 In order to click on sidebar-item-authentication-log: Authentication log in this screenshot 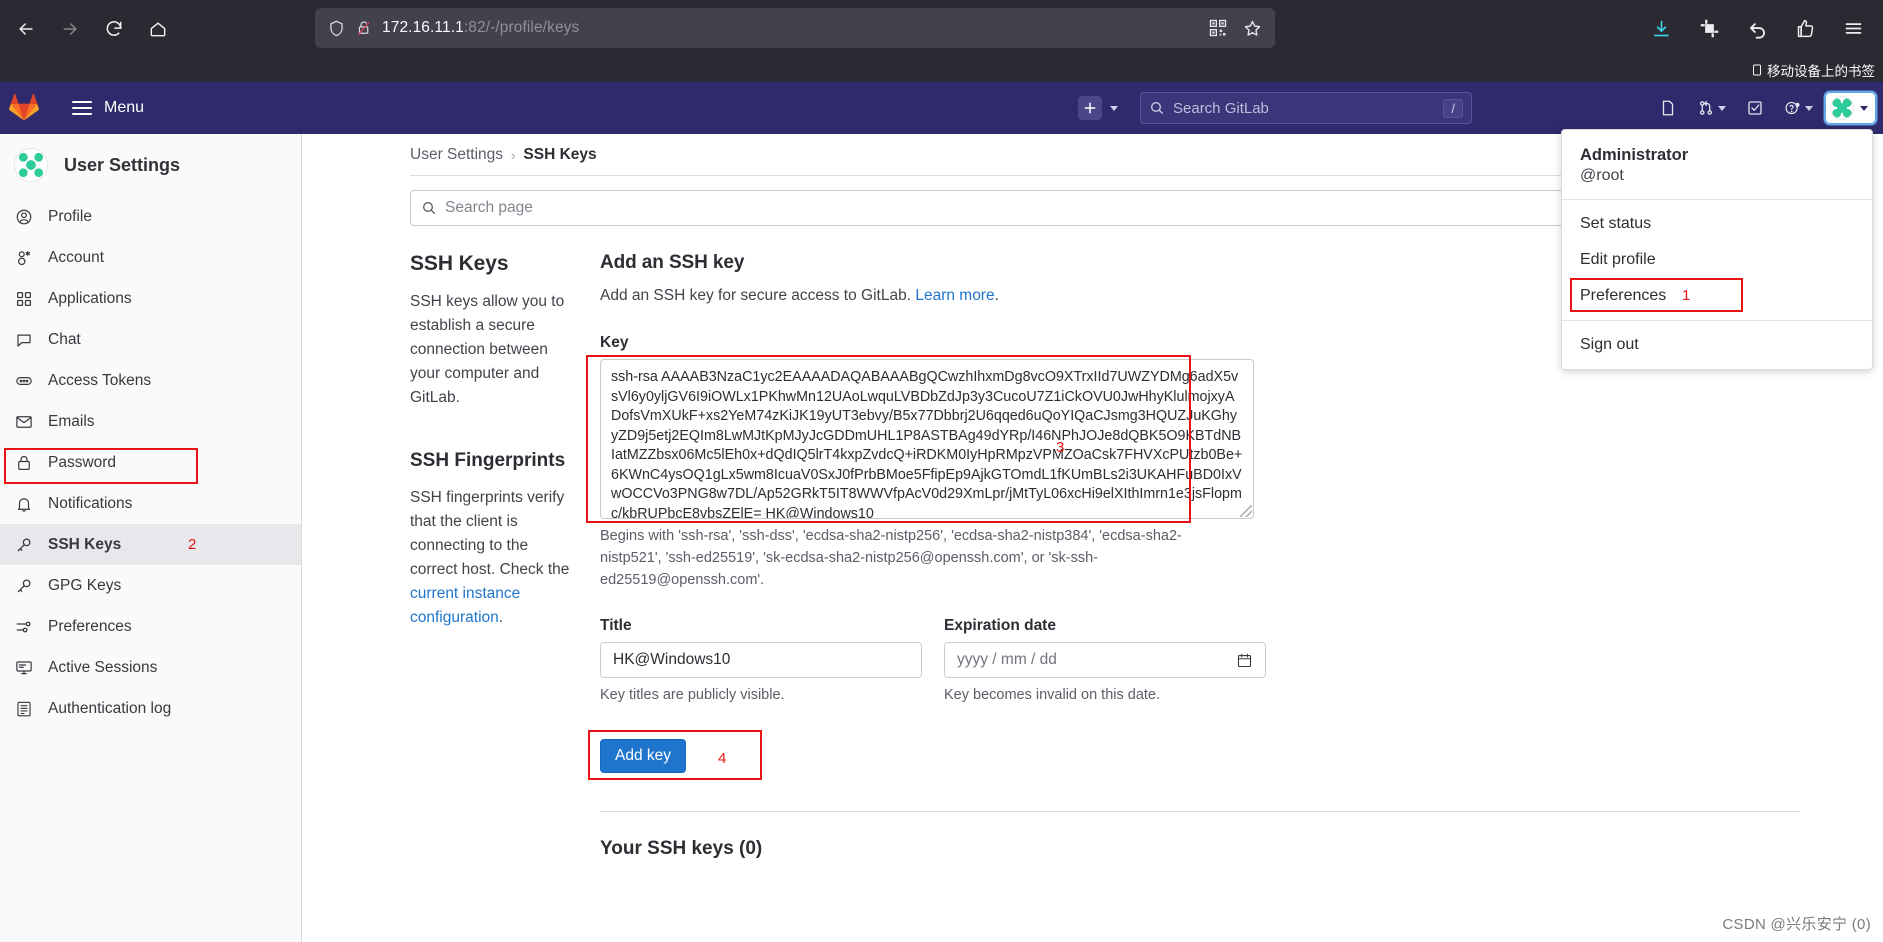, I will do `click(150, 708)`.